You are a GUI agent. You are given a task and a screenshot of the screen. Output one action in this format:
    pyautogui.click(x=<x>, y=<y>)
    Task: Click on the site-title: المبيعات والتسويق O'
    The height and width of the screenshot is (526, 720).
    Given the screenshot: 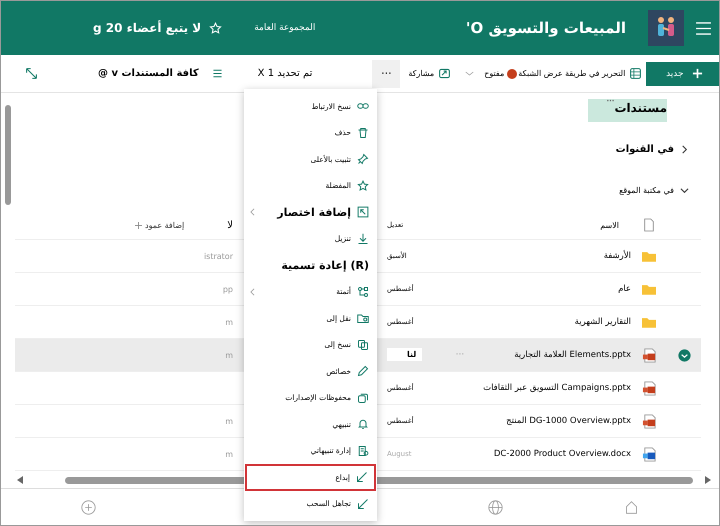 What is the action you would take?
    pyautogui.click(x=546, y=28)
    